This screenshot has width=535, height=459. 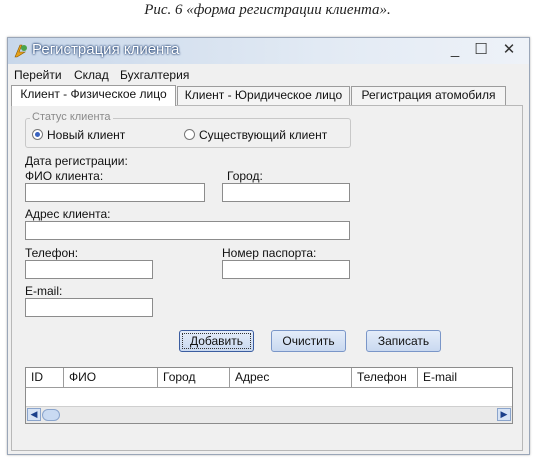 What do you see at coordinates (111, 377) in the screenshot?
I see `col-header-fio: ФИО` at bounding box center [111, 377].